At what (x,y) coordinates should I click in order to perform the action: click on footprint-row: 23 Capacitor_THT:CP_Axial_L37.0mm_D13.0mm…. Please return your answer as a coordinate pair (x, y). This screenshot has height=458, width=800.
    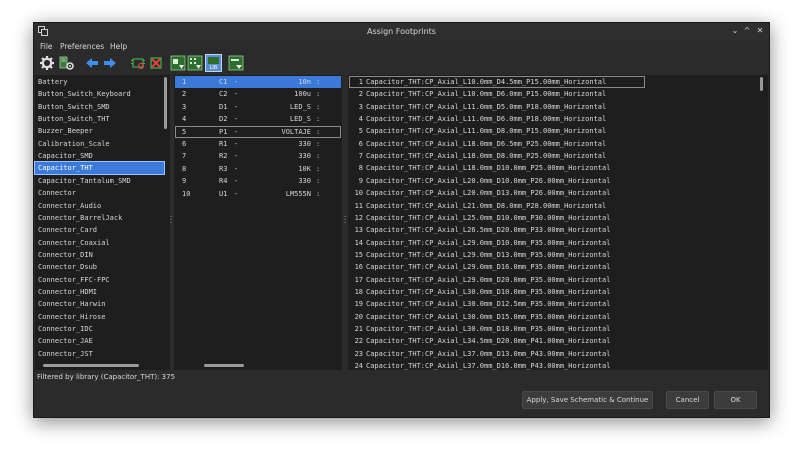
    Looking at the image, I should click on (497, 354).